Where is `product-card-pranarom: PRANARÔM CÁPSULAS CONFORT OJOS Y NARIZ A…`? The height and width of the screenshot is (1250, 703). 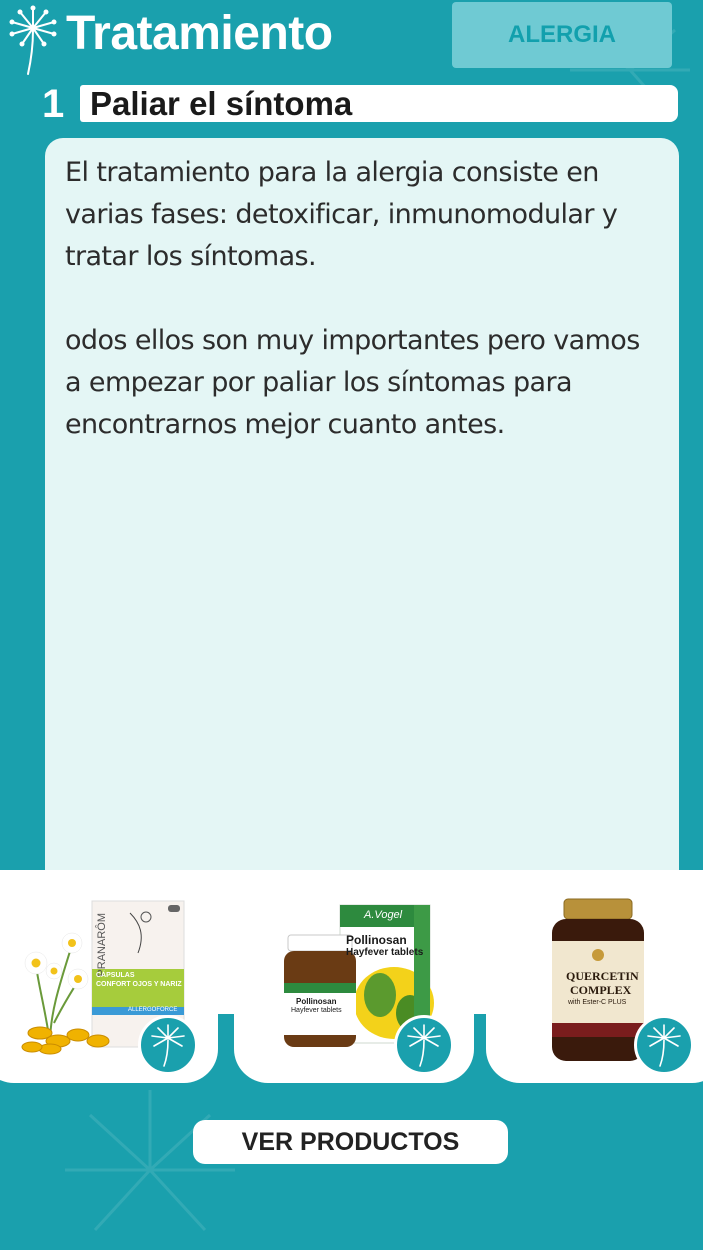
product-card-pranarom: PRANARÔM CÁPSULAS CONFORT OJOS Y NARIZ A… is located at coordinates (109, 978).